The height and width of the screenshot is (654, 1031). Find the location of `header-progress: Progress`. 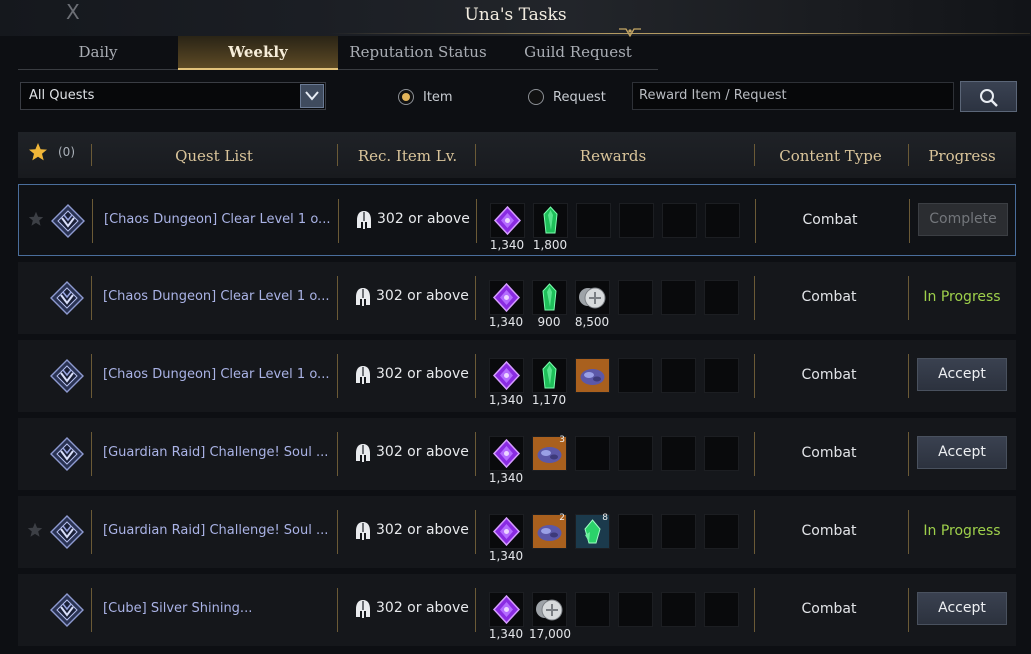

header-progress: Progress is located at coordinates (962, 156).